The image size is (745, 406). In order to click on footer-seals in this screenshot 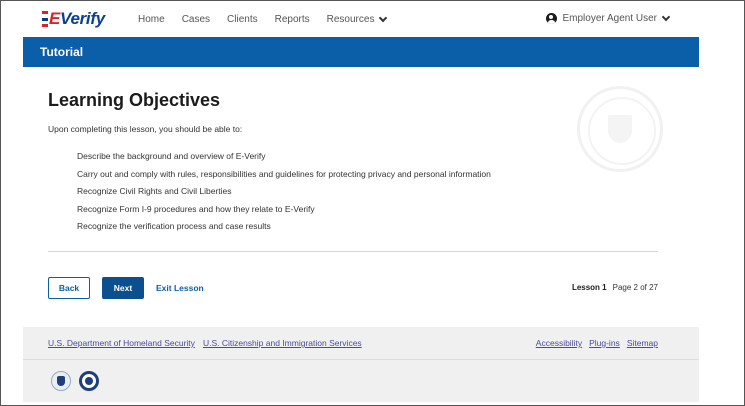, I will do `click(361, 380)`.